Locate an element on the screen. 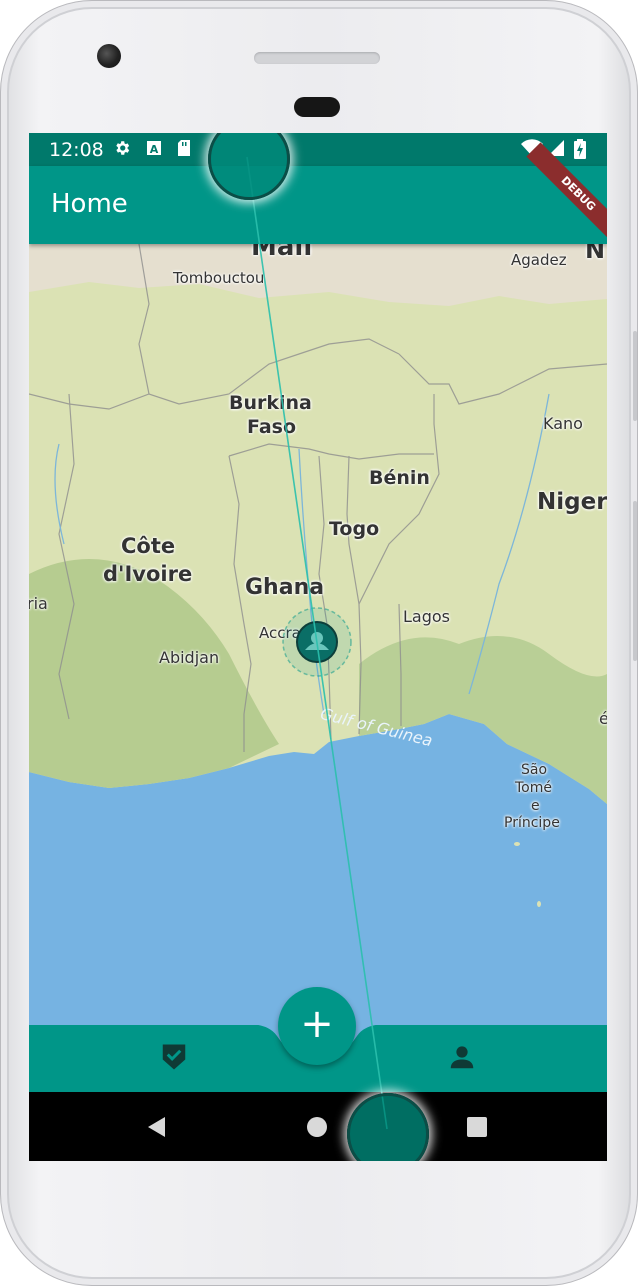  battery-charging-icon is located at coordinates (580, 149).